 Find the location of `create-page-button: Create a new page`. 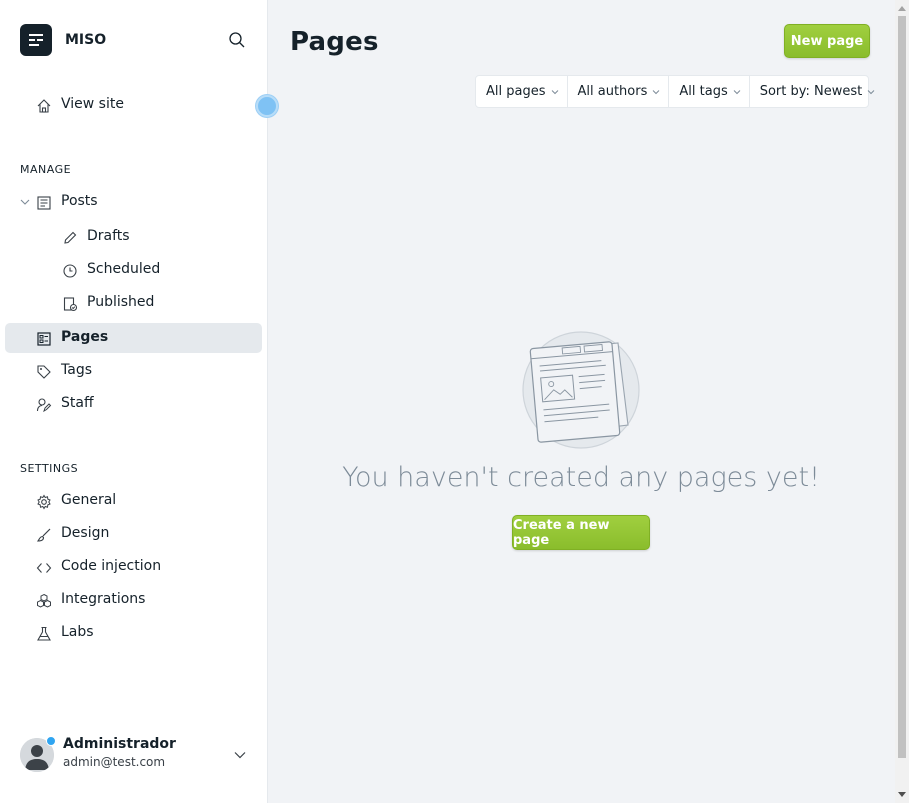

create-page-button: Create a new page is located at coordinates (581, 532).